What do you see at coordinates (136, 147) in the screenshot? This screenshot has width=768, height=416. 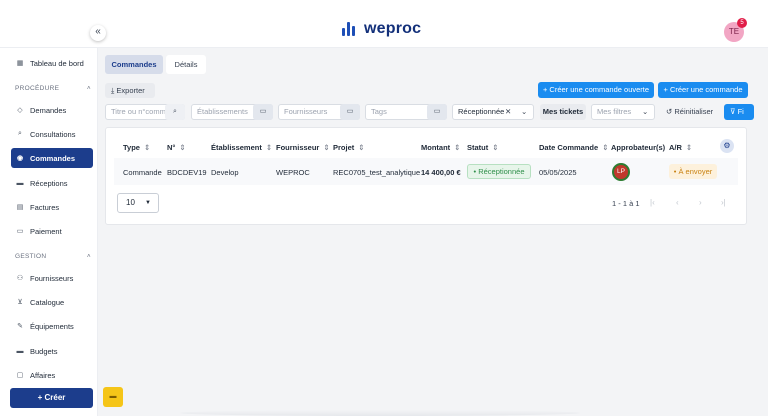 I see `column-header-type: Type ⇕` at bounding box center [136, 147].